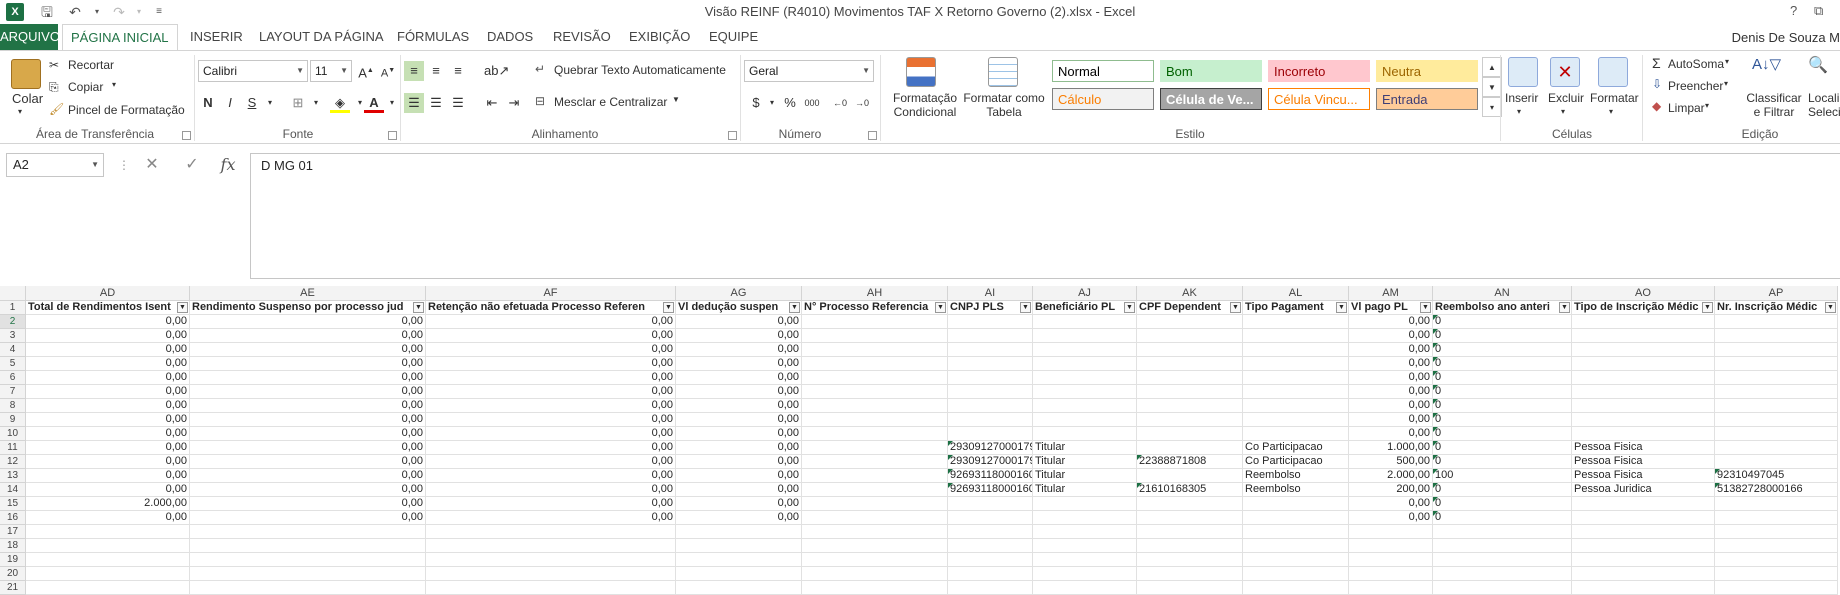 The image size is (1840, 595). I want to click on format-cells-button: Formatar, so click(1614, 98).